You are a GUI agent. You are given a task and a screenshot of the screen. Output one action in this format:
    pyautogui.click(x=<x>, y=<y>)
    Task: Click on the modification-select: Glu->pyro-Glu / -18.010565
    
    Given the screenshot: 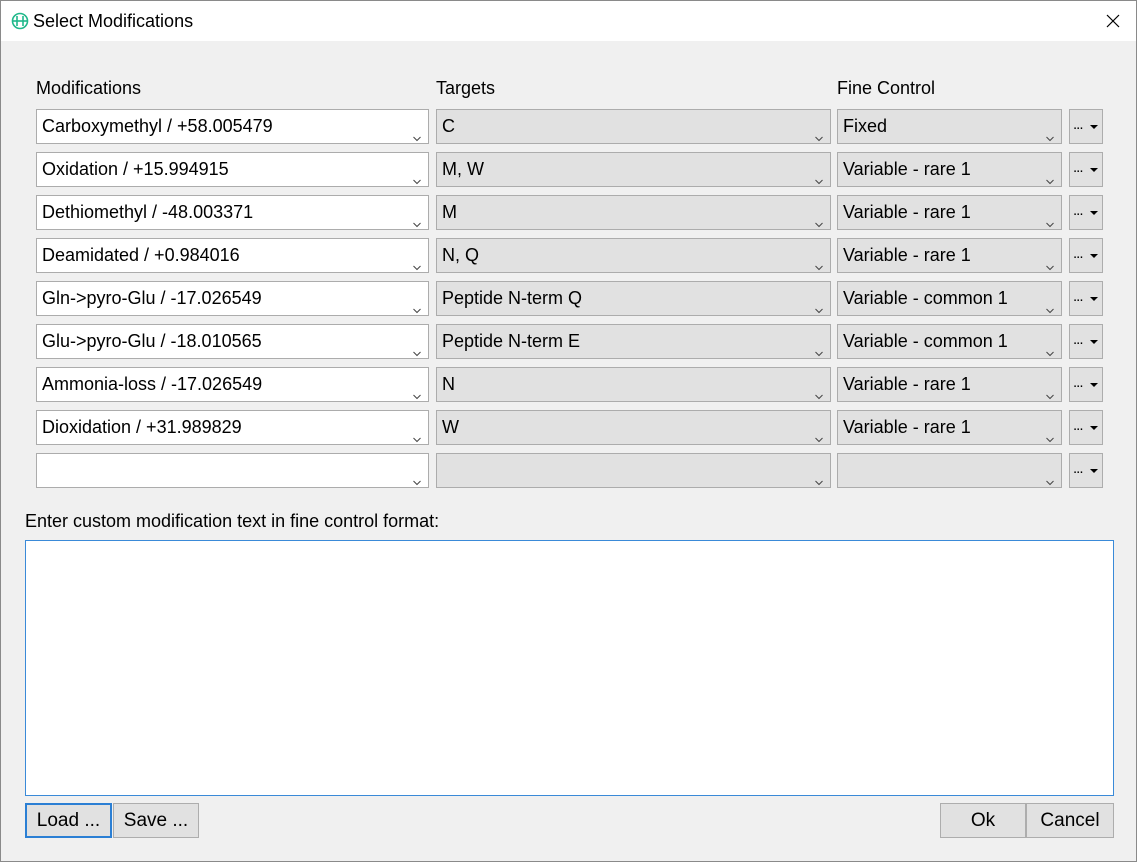 What is the action you would take?
    pyautogui.click(x=232, y=341)
    